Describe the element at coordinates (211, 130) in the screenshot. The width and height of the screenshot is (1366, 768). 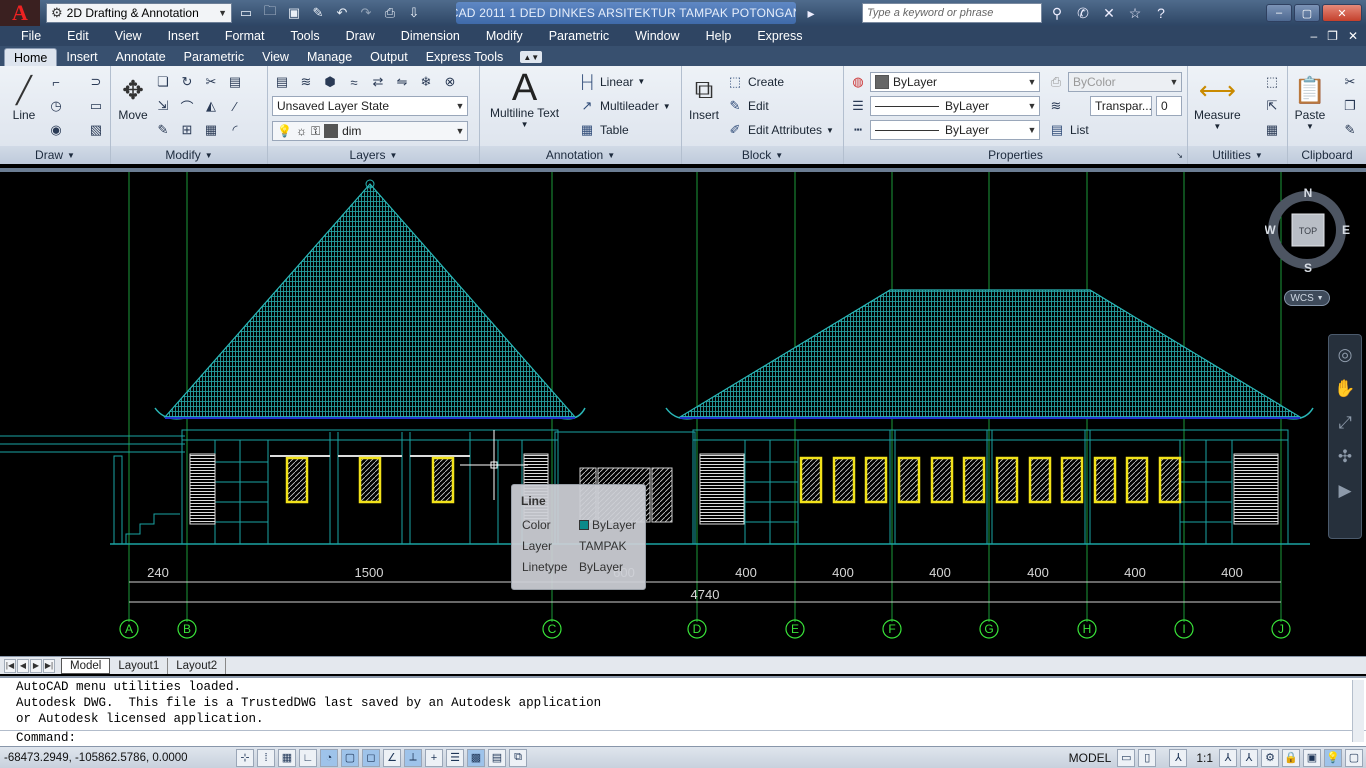
I see `offset-icon: ▦` at that location.